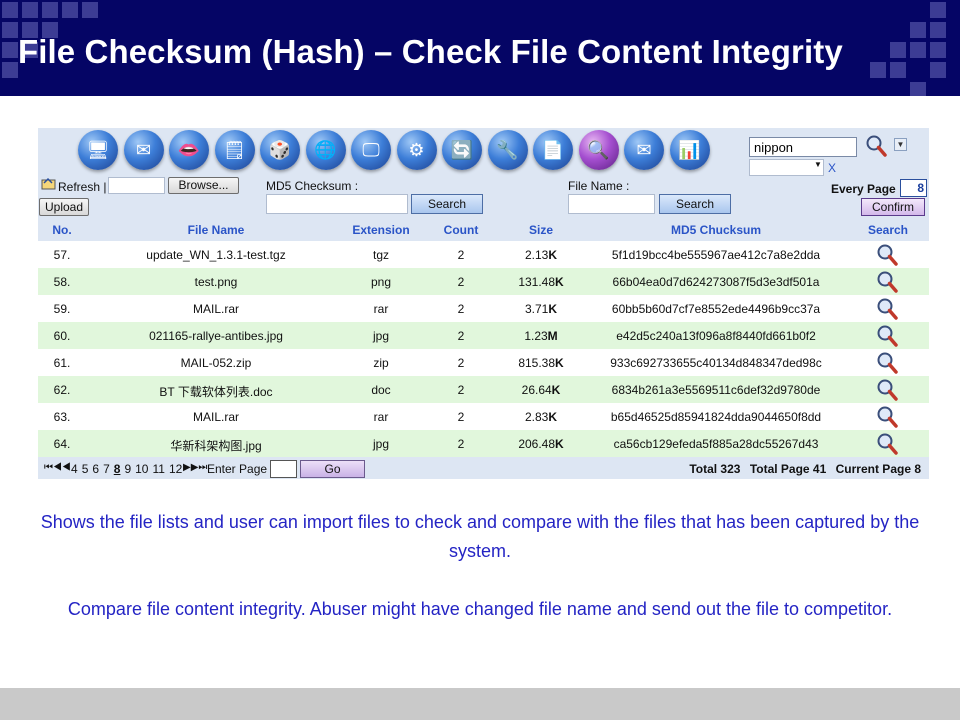  I want to click on select-arrow-icon: ▼, so click(818, 164).